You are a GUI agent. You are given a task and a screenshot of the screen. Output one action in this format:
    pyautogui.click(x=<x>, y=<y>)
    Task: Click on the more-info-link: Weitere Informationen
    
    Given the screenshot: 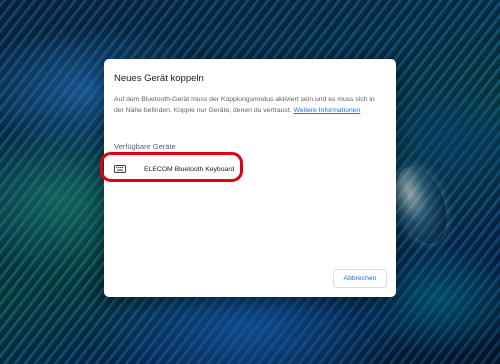 What is the action you would take?
    pyautogui.click(x=326, y=110)
    